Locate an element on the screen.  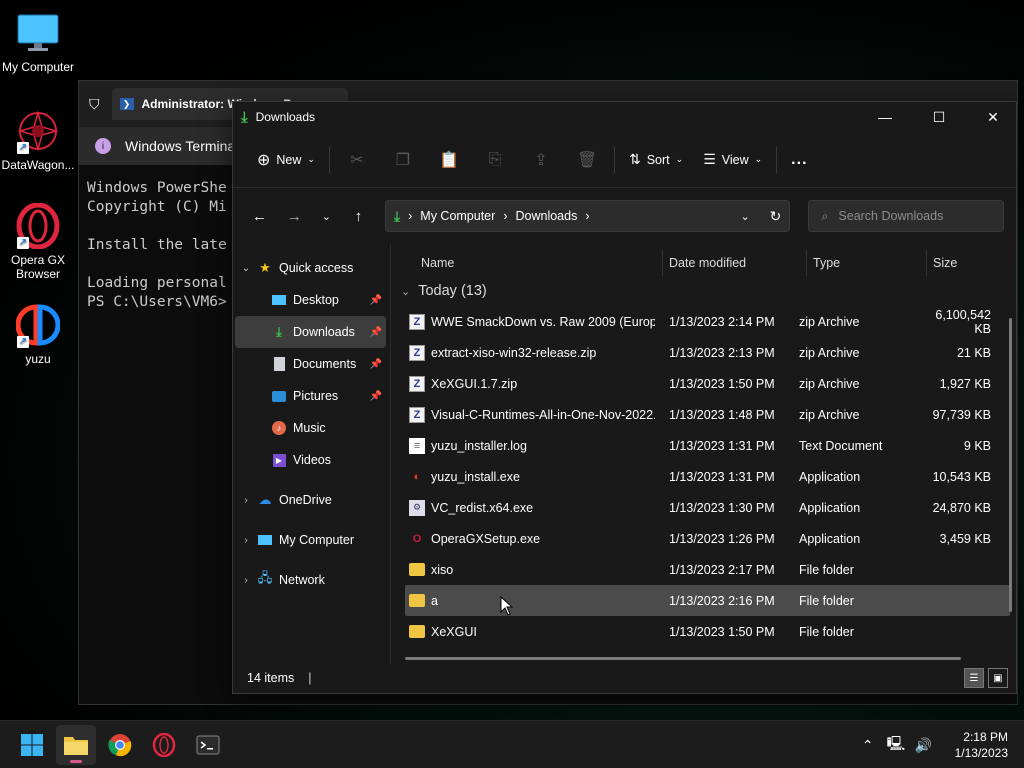
recent-locations-button: ⌄ is located at coordinates (326, 216).